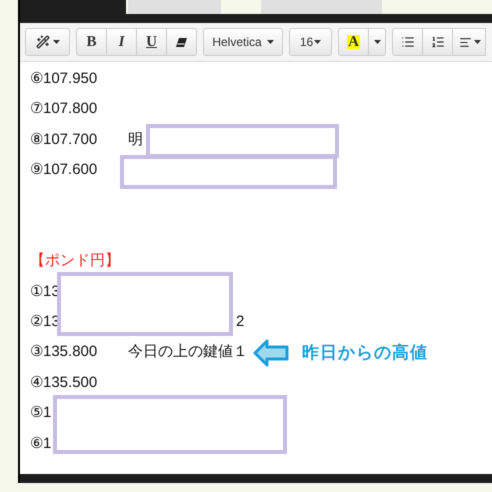 The image size is (492, 492). I want to click on magic-wand-button, so click(47, 42).